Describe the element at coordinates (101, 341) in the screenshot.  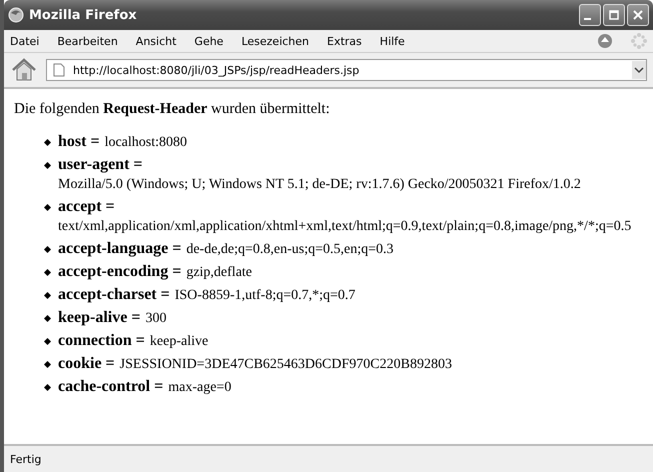
I see `header-name: connection =` at that location.